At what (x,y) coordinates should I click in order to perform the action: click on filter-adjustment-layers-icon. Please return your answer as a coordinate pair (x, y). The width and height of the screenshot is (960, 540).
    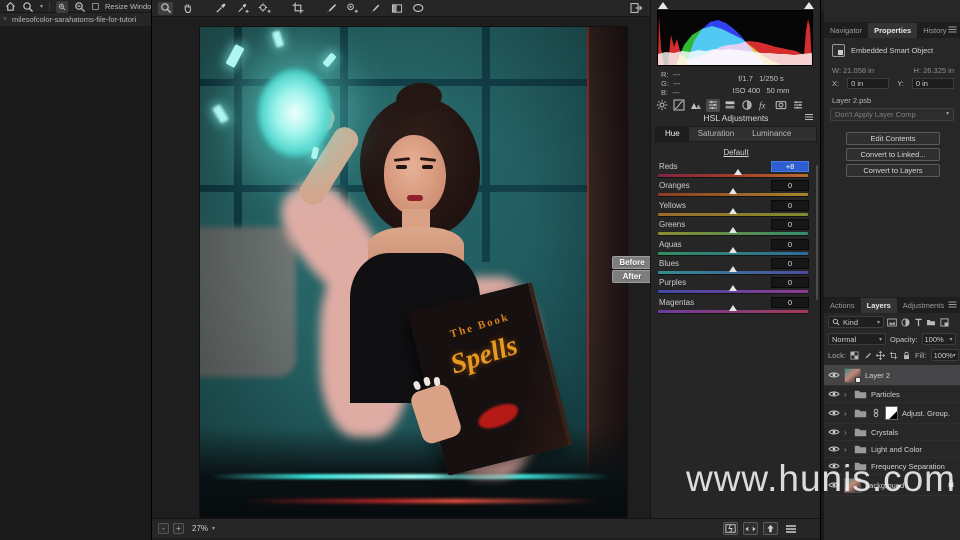
    Looking at the image, I should click on (905, 322).